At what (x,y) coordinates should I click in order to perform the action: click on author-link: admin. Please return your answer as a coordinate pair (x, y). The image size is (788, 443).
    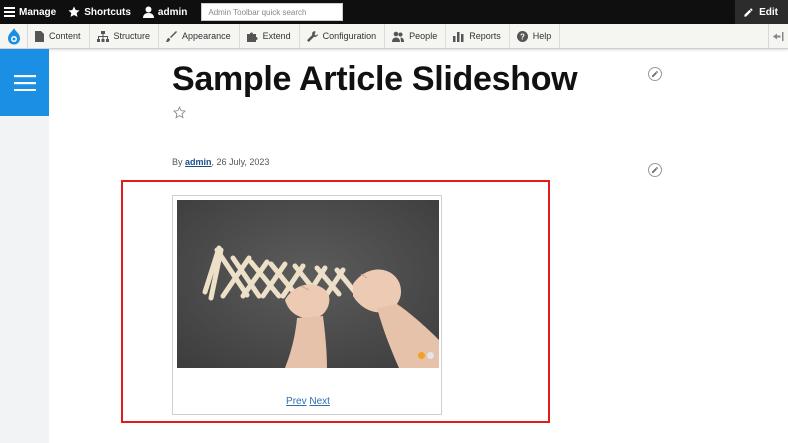
    Looking at the image, I should click on (198, 162).